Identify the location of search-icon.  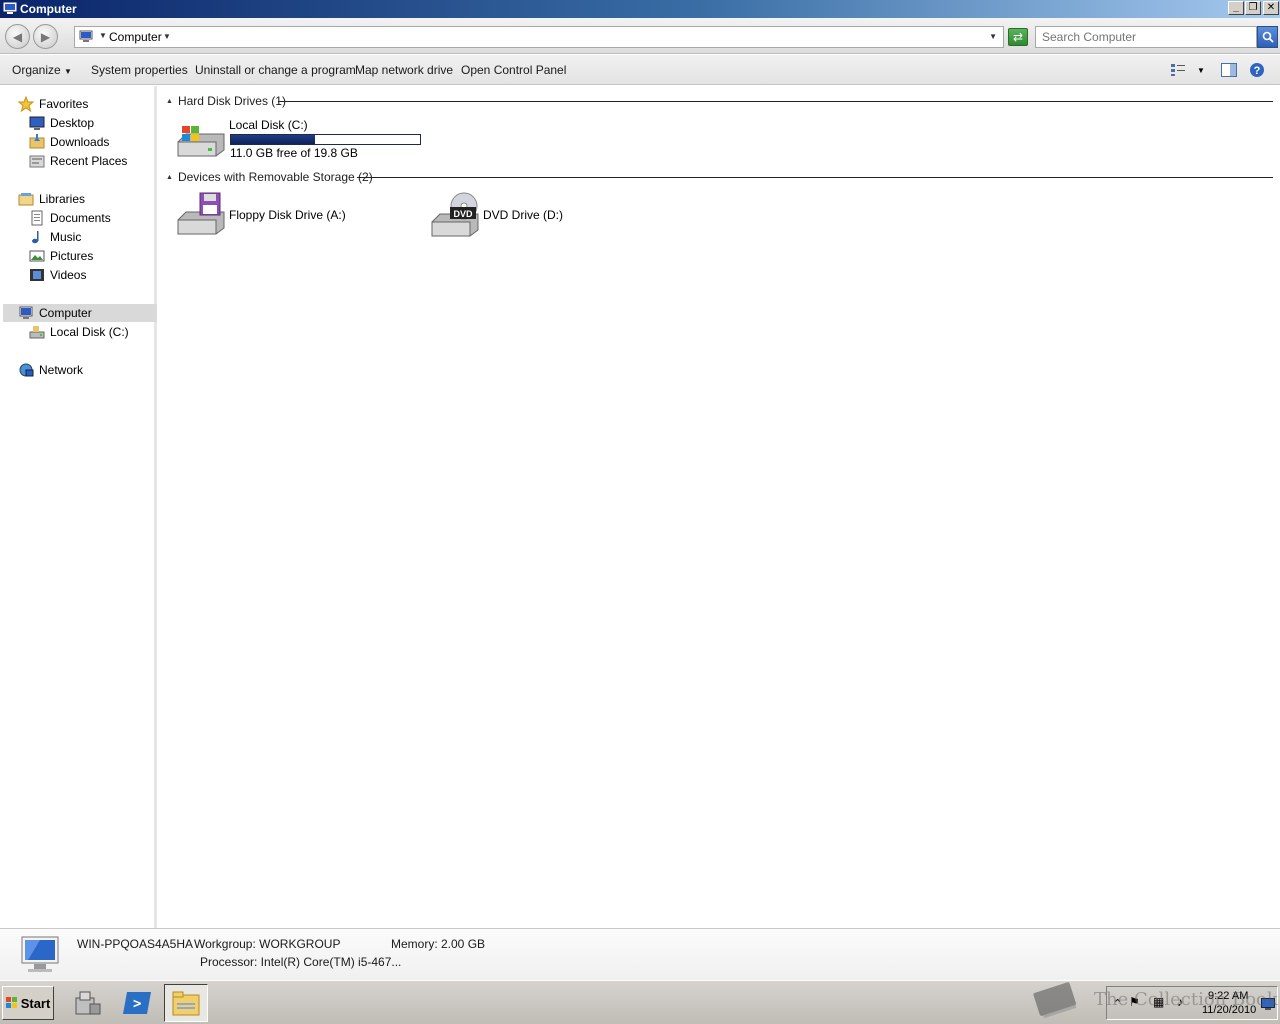
(1268, 37).